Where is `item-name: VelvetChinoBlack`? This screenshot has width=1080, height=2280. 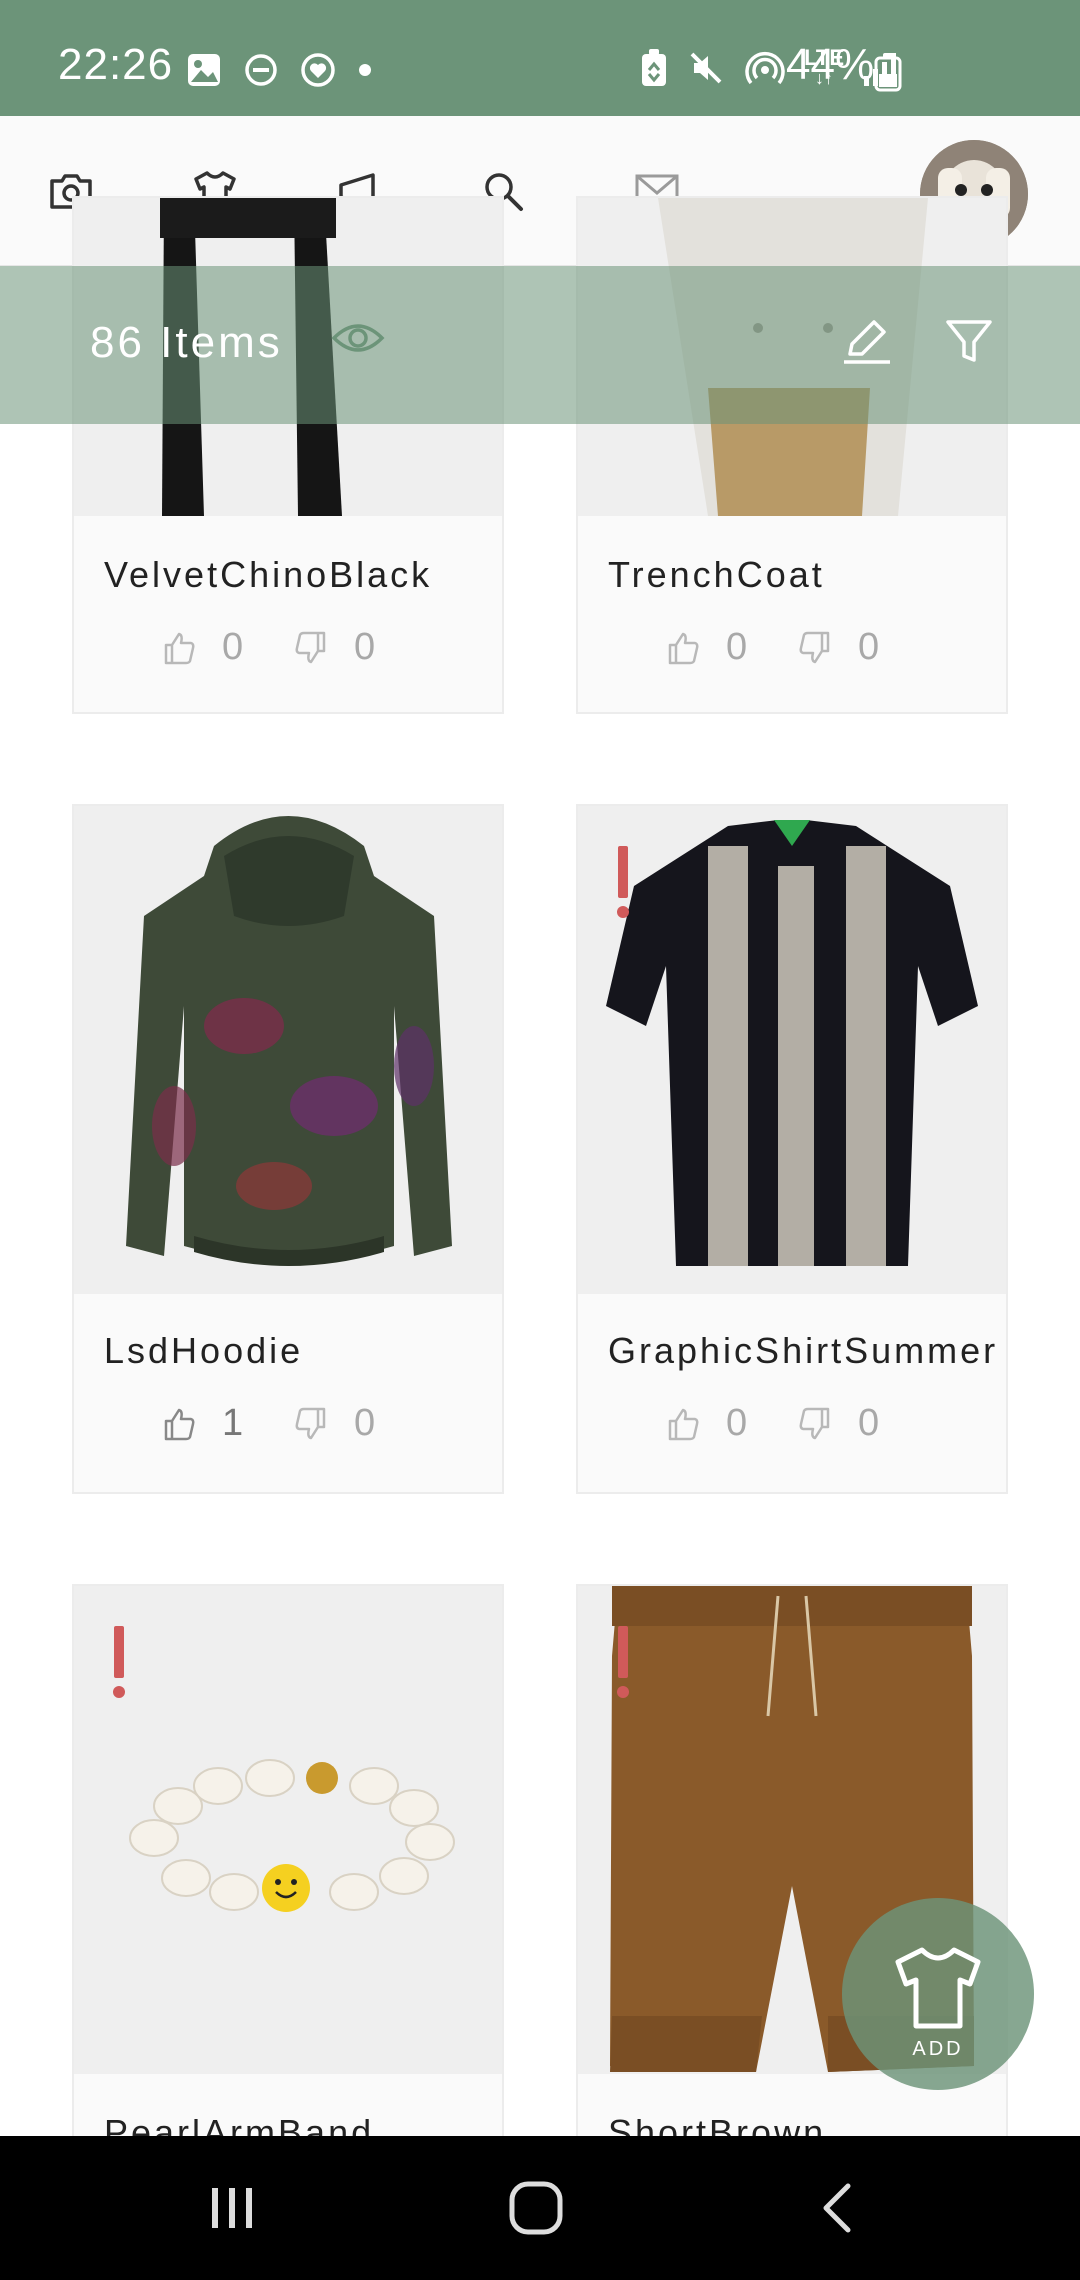 item-name: VelvetChinoBlack is located at coordinates (268, 574).